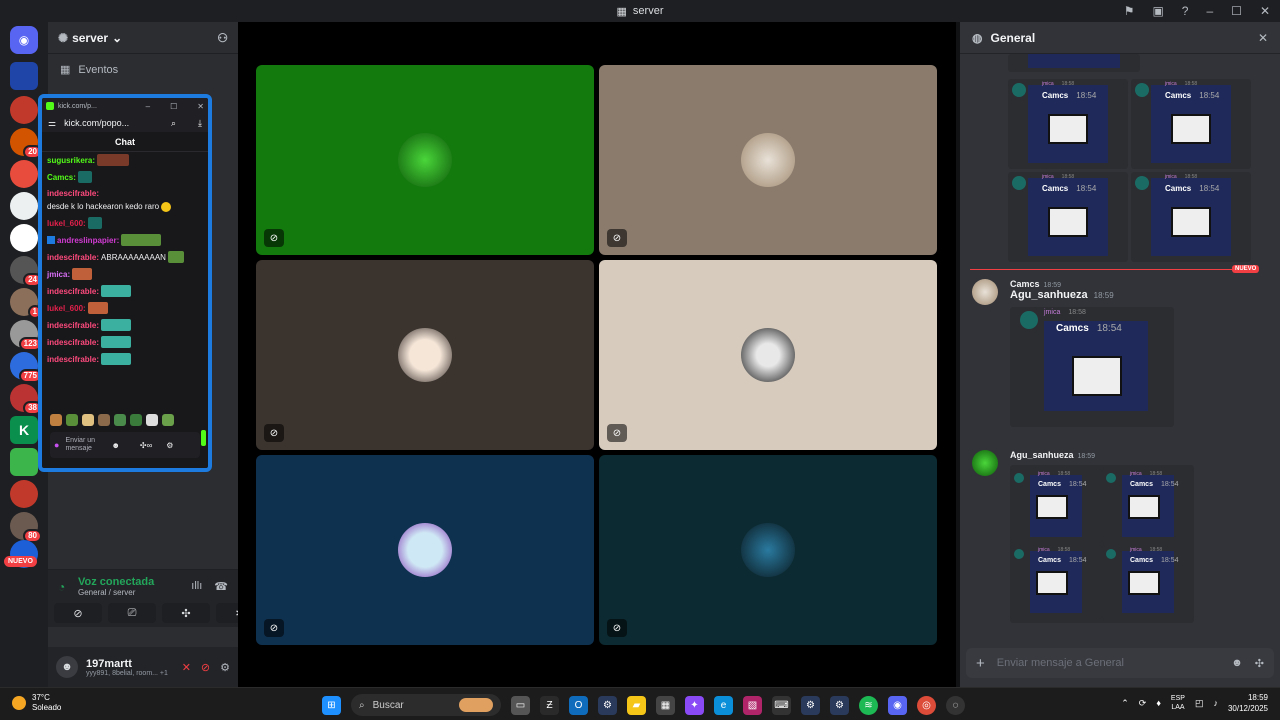 The width and height of the screenshot is (1280, 720). Describe the element at coordinates (24, 430) in the screenshot. I see `kick-server-icon: K` at that location.